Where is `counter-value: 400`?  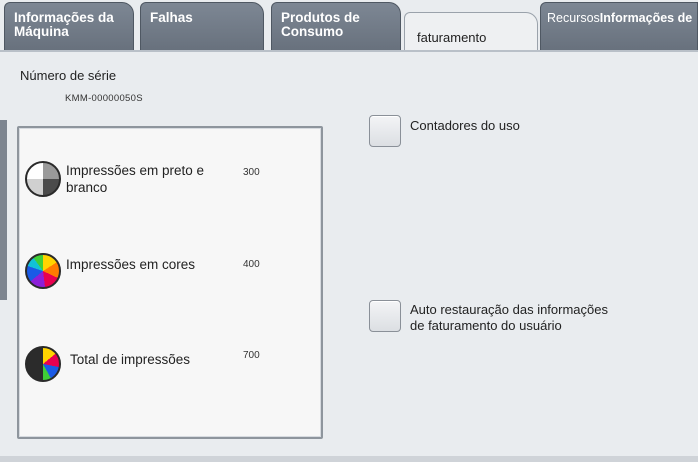
counter-value: 400 is located at coordinates (251, 264).